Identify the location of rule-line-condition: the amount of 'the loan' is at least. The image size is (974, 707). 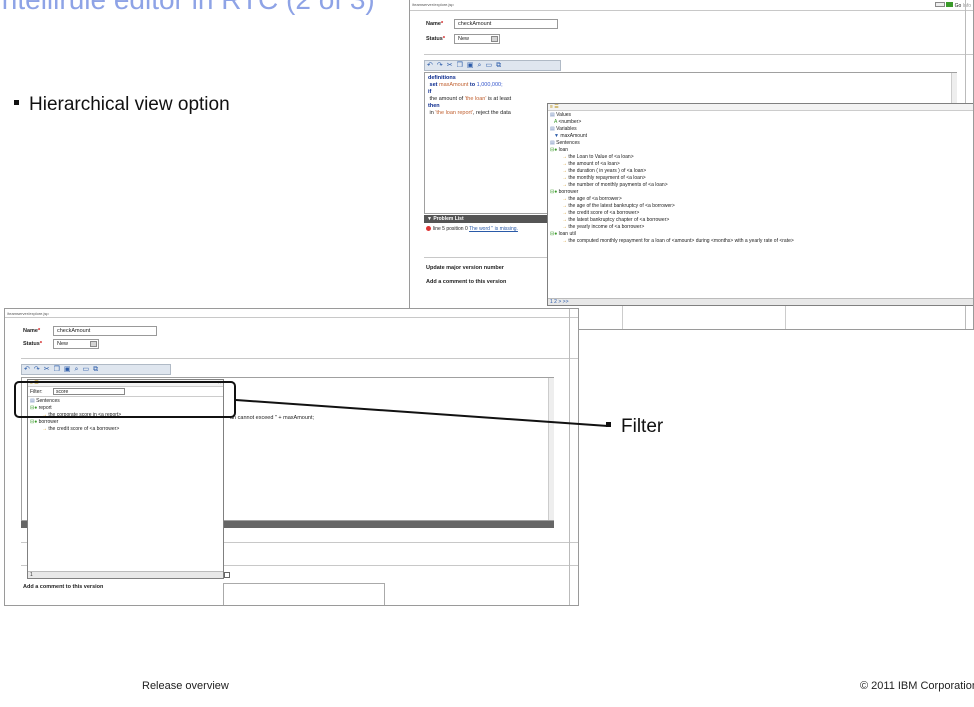
(690, 99).